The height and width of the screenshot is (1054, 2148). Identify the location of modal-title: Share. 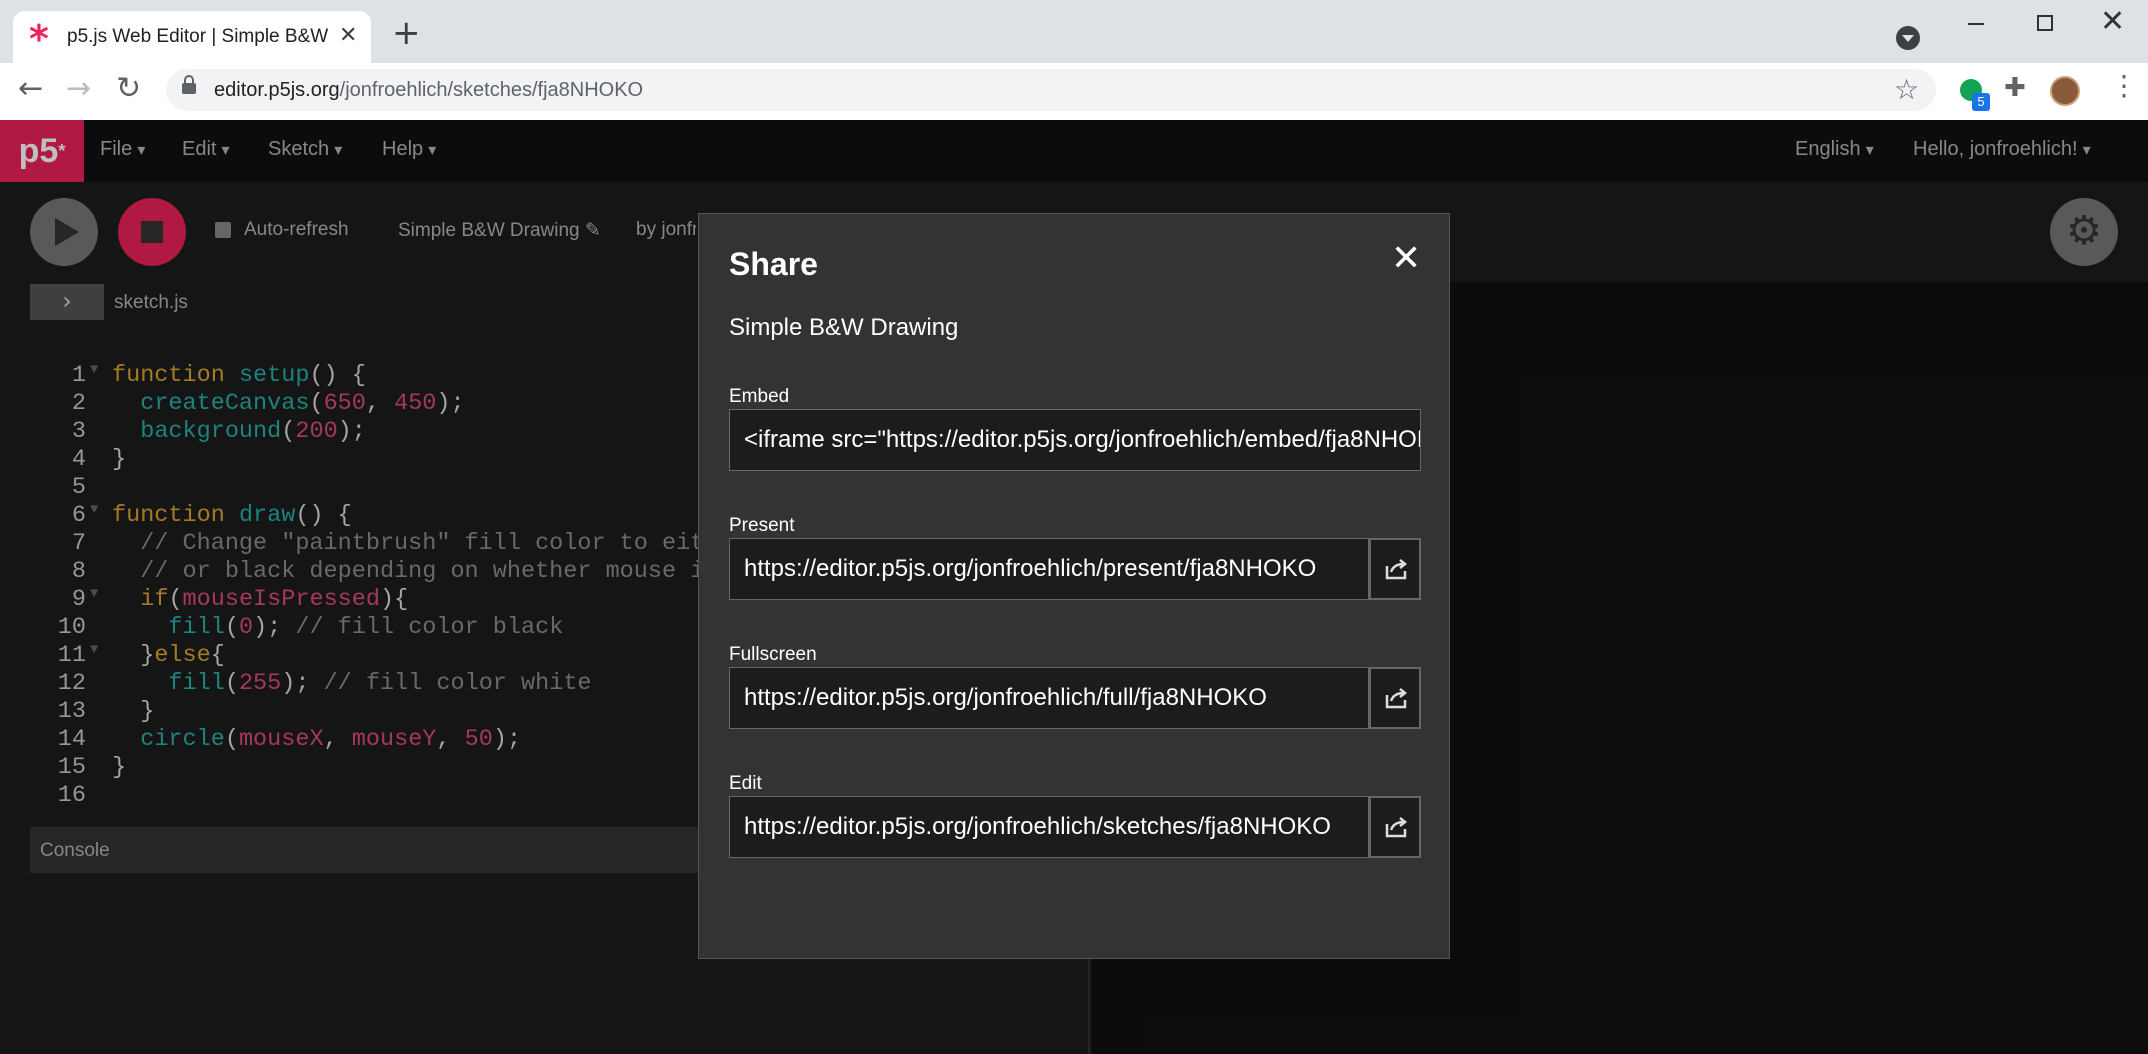
(773, 264).